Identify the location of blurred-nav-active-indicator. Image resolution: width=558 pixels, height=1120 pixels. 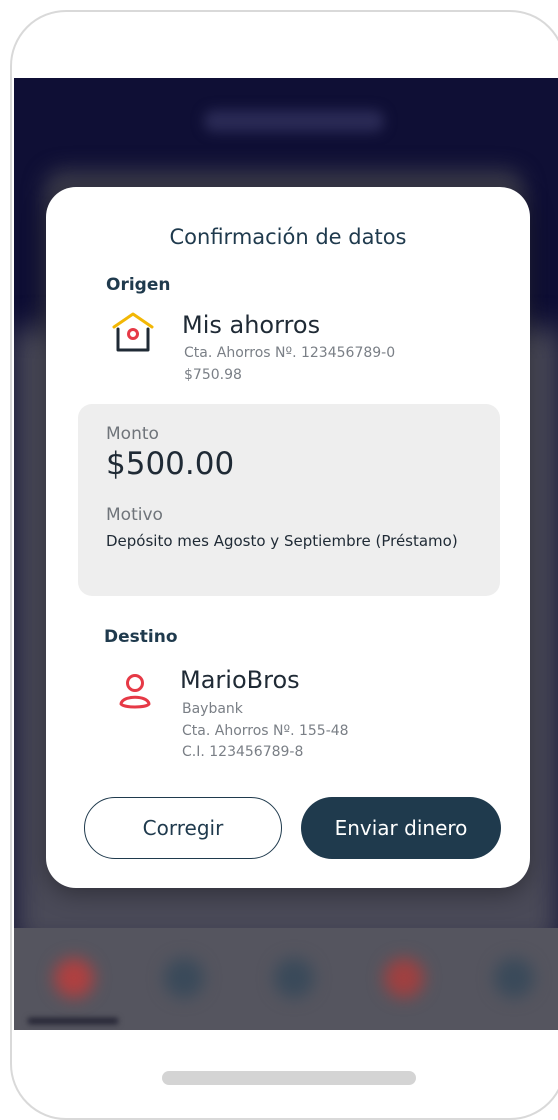
(73, 1021).